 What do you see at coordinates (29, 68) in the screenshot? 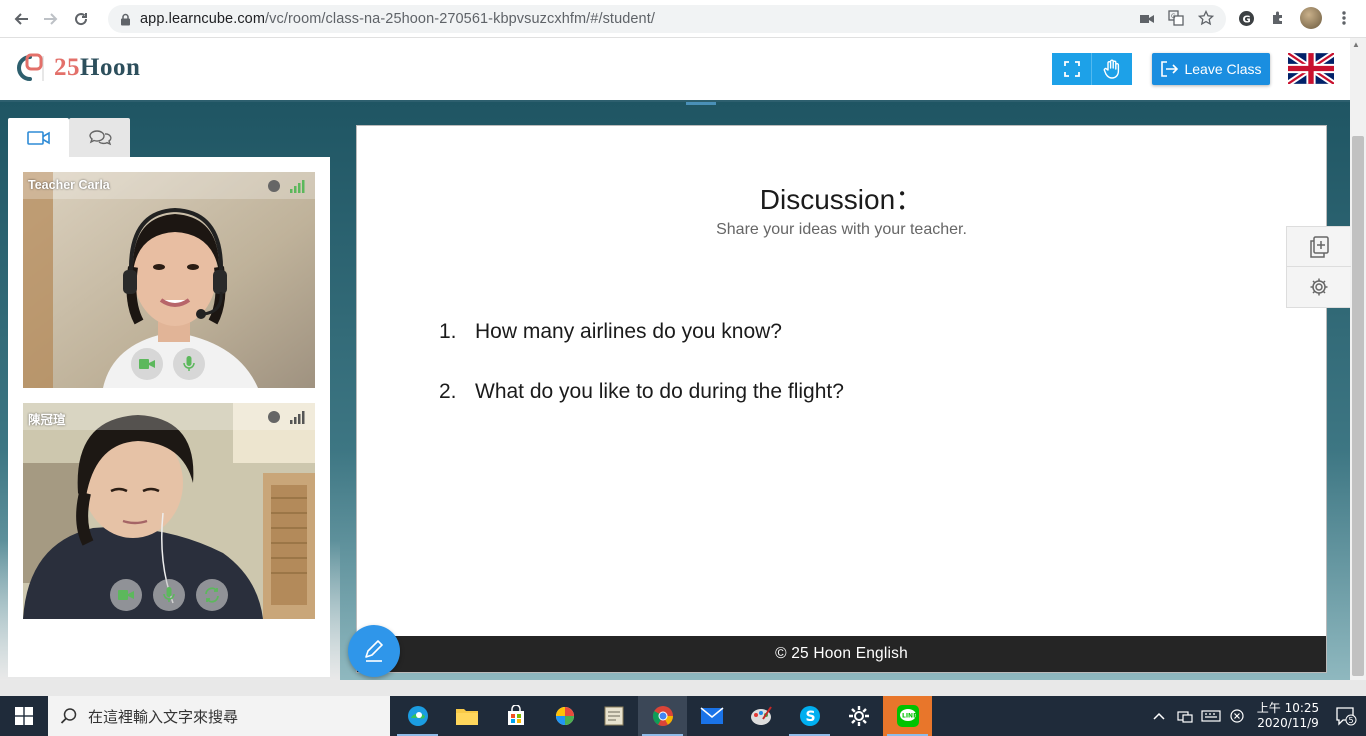
I see `logo-mark-icon` at bounding box center [29, 68].